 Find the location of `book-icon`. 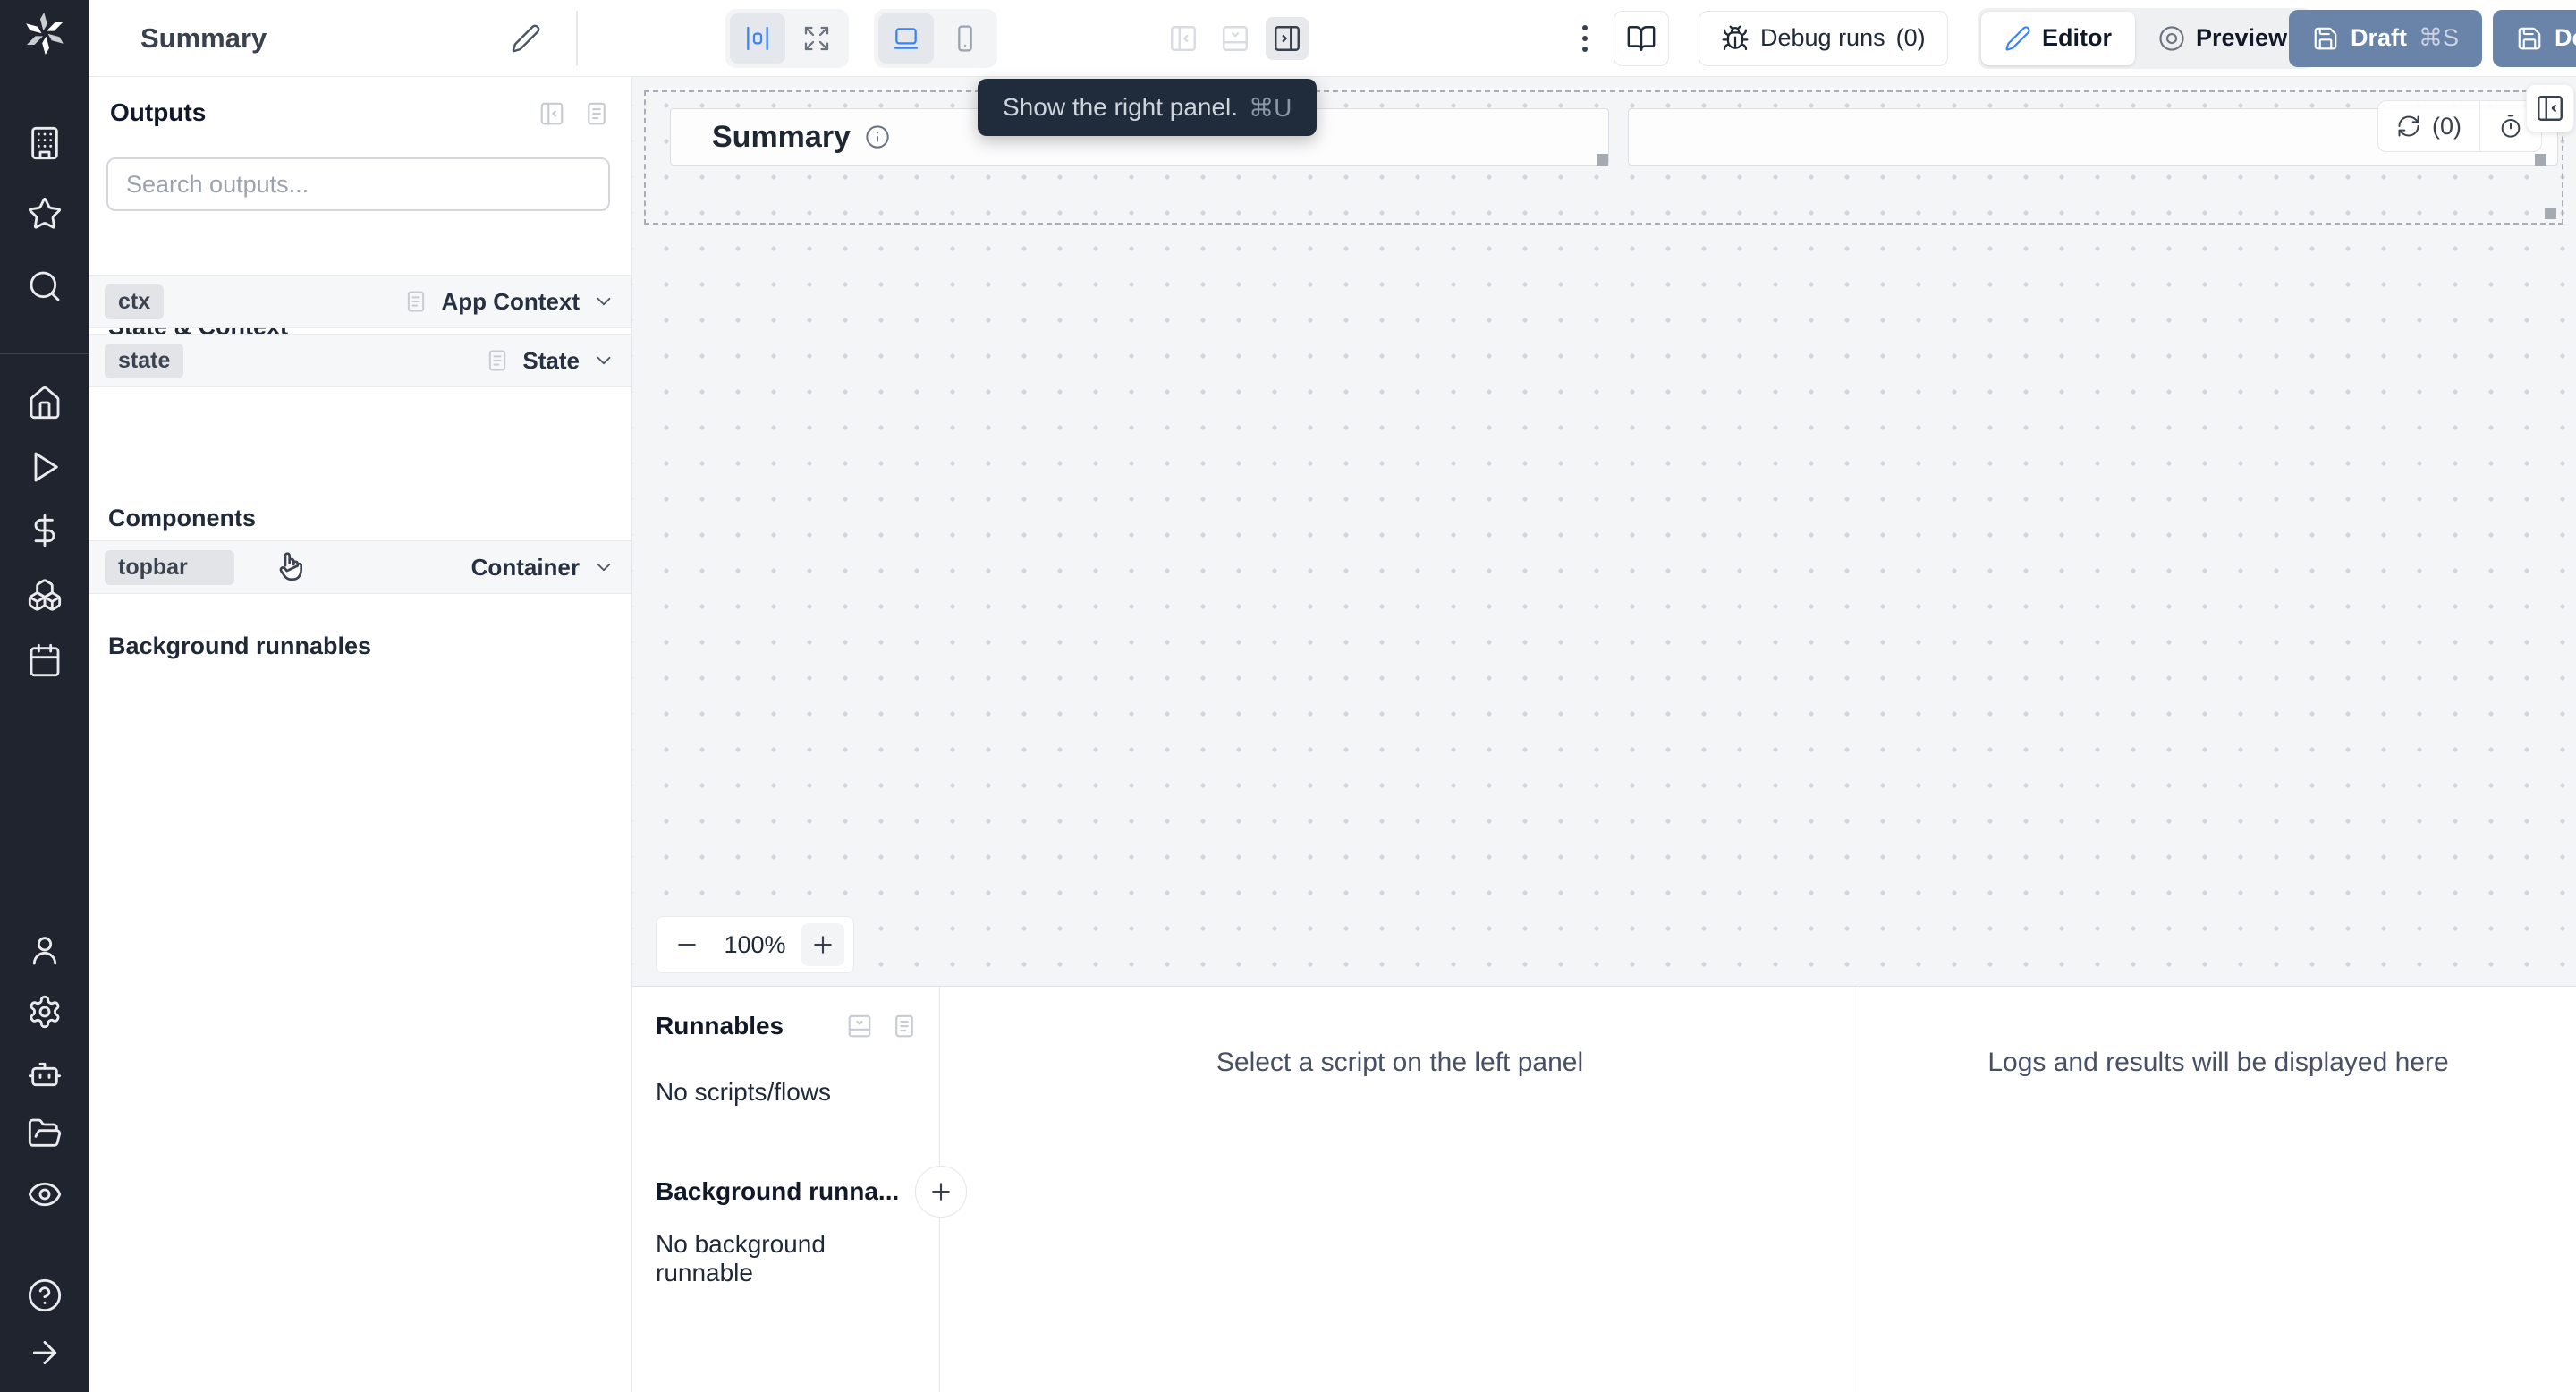

book-icon is located at coordinates (1641, 38).